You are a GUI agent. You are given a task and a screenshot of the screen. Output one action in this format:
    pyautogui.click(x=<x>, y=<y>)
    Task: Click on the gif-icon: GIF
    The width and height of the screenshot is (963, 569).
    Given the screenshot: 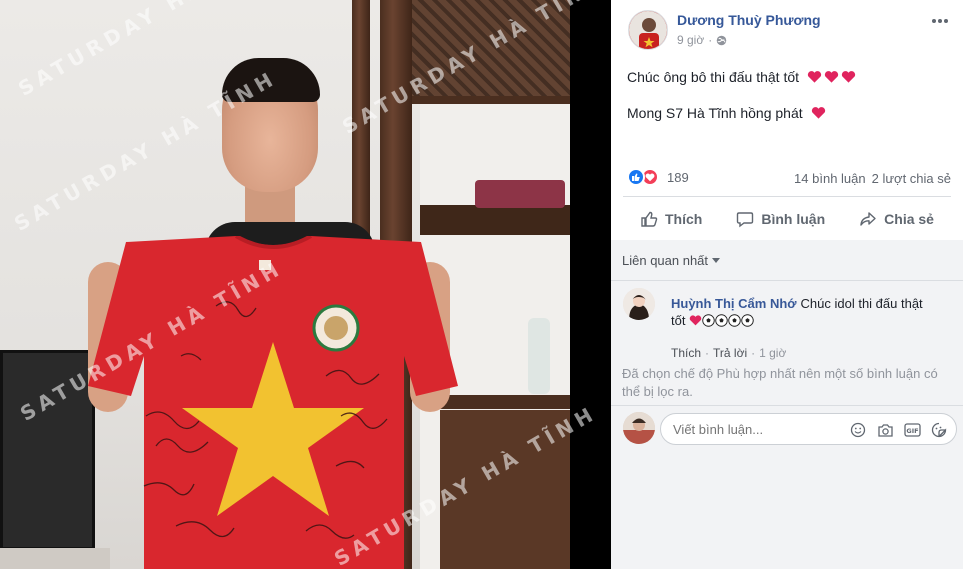 What is the action you would take?
    pyautogui.click(x=912, y=430)
    